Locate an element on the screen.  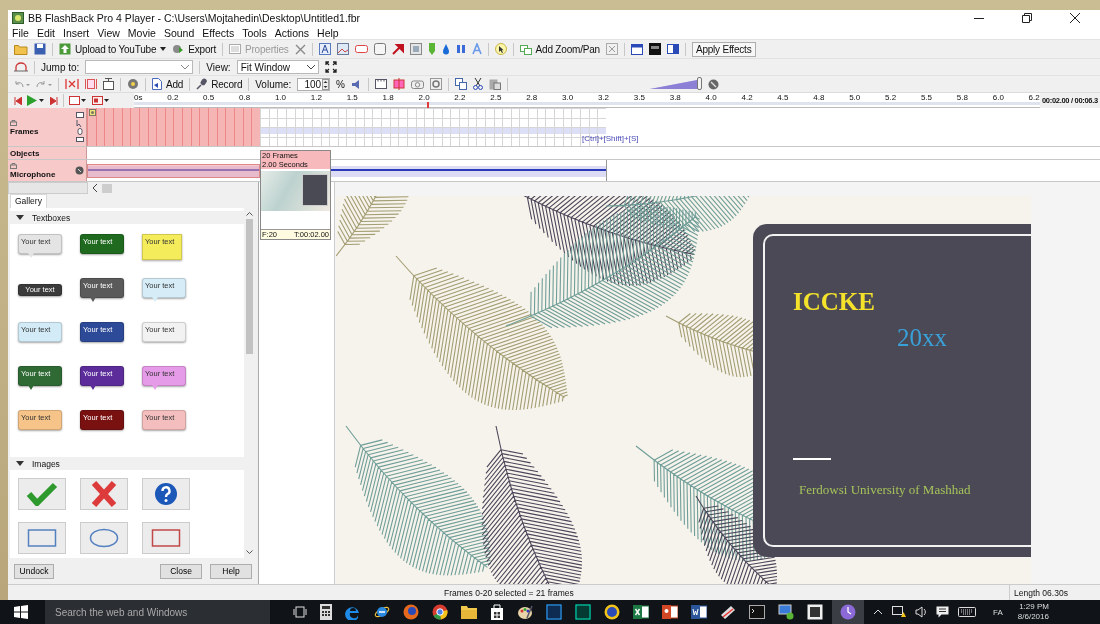
paste-icon is located at coordinates (495, 84).